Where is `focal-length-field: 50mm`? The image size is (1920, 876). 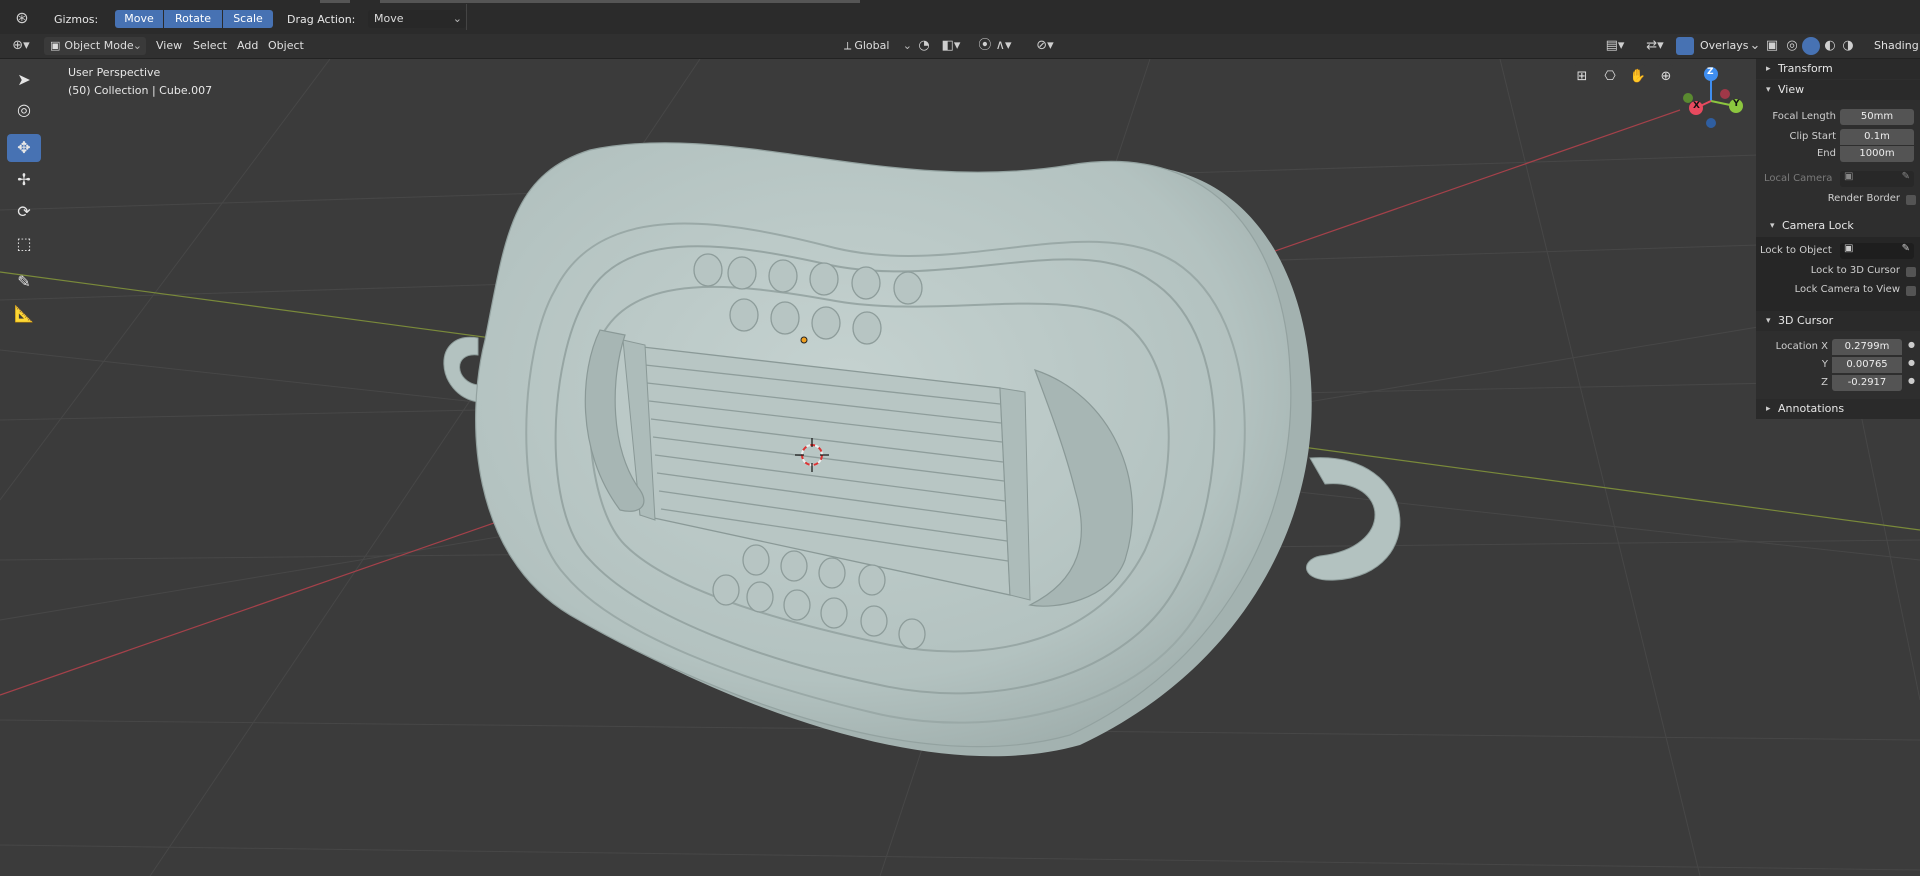 focal-length-field: 50mm is located at coordinates (1877, 117).